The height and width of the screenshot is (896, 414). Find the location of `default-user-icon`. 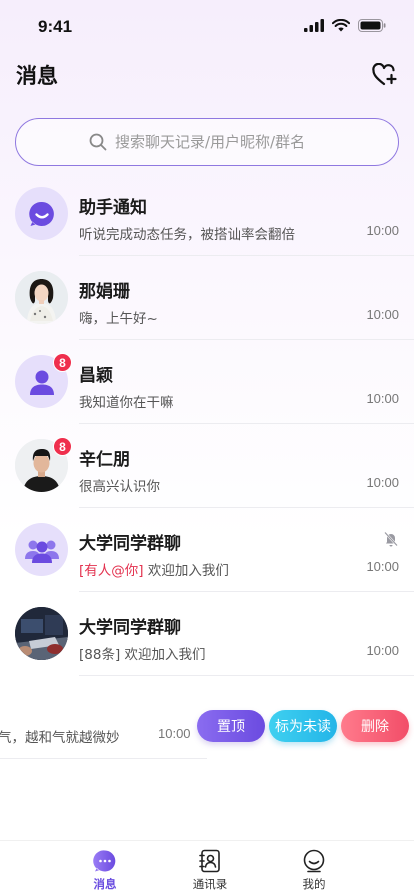

default-user-icon is located at coordinates (41, 382).